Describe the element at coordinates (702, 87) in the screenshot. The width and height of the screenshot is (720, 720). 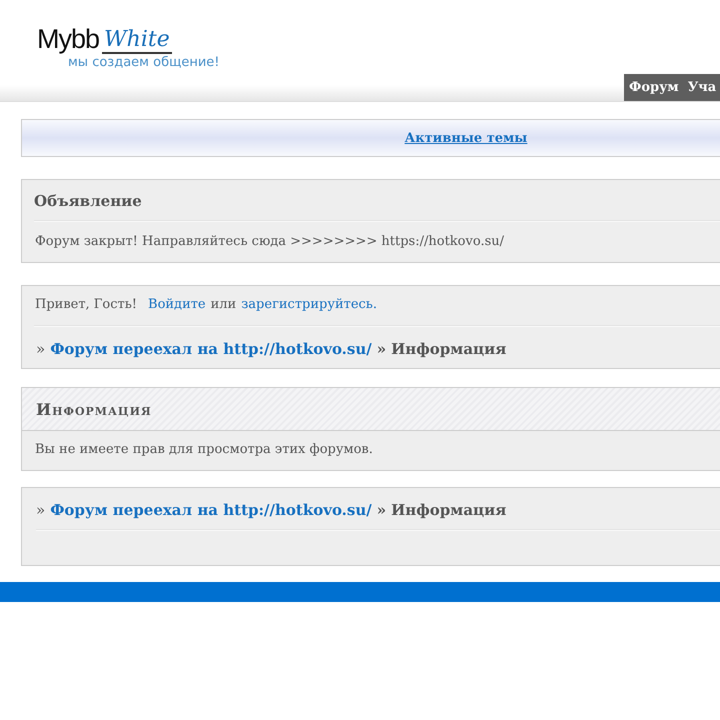
I see `nav-link: Уча` at that location.